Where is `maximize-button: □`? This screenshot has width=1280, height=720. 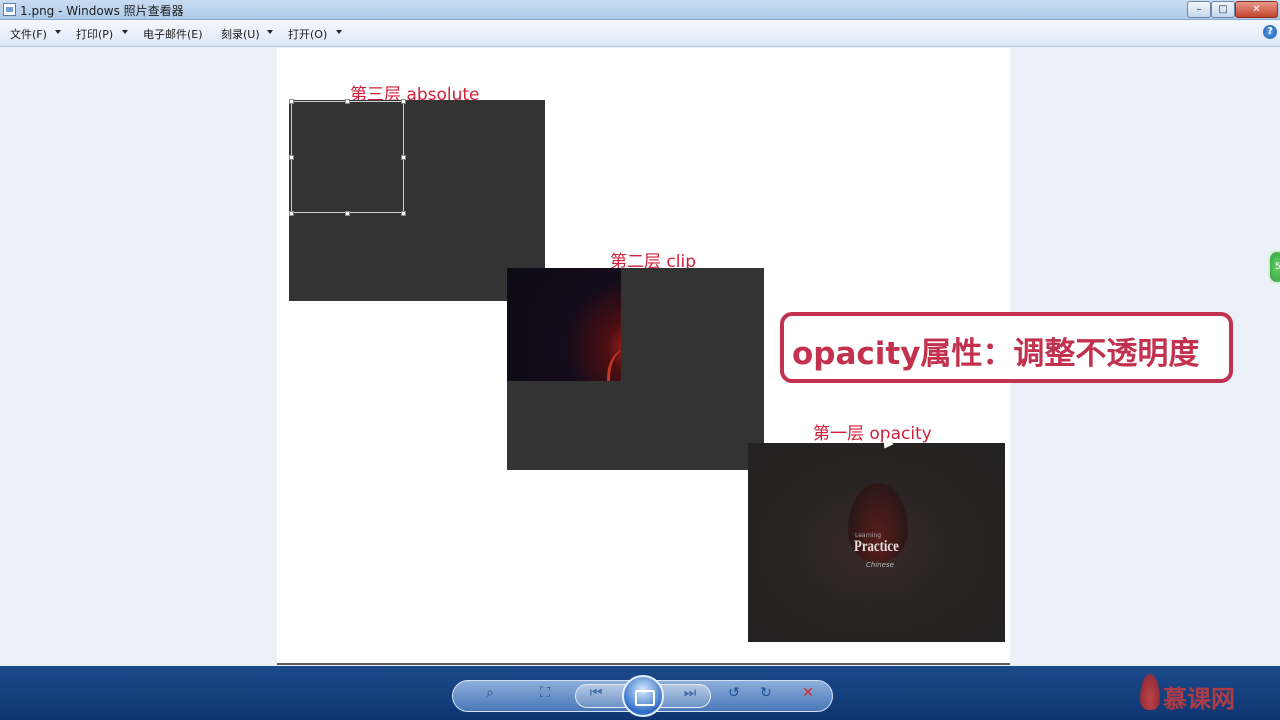
maximize-button: □ is located at coordinates (1223, 9).